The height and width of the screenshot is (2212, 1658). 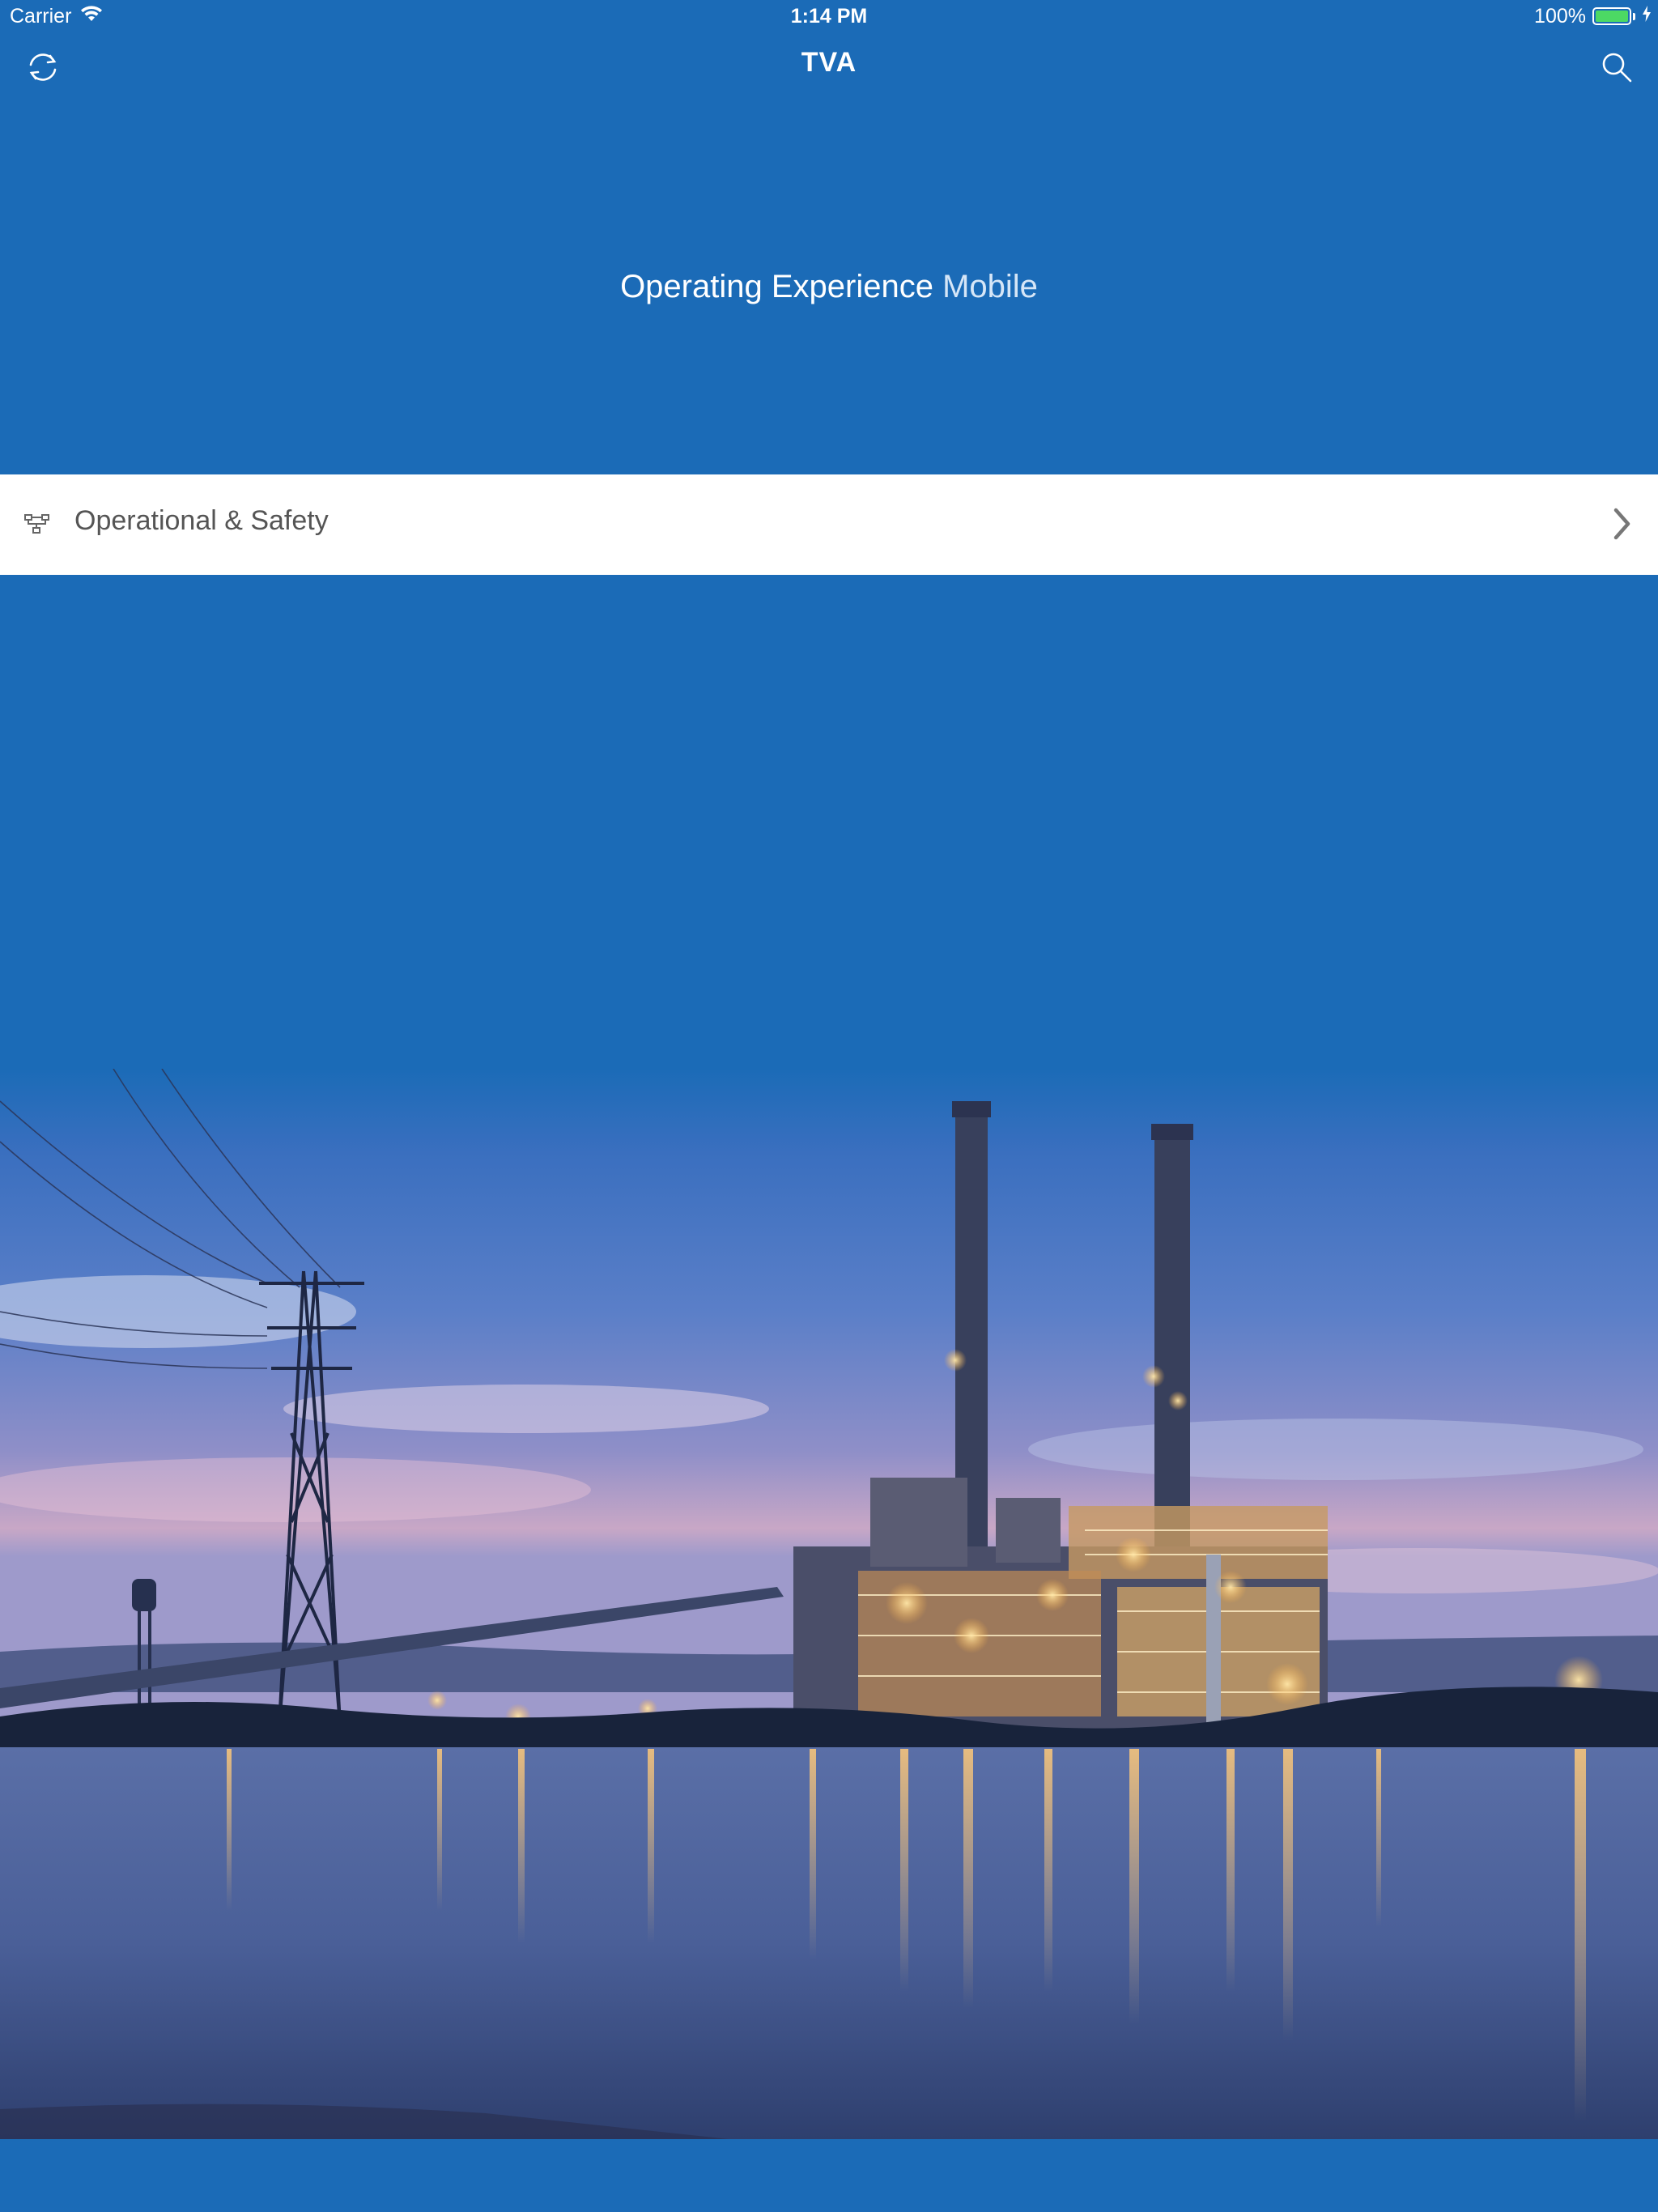 What do you see at coordinates (990, 286) in the screenshot?
I see `app-heading-light: Mobile` at bounding box center [990, 286].